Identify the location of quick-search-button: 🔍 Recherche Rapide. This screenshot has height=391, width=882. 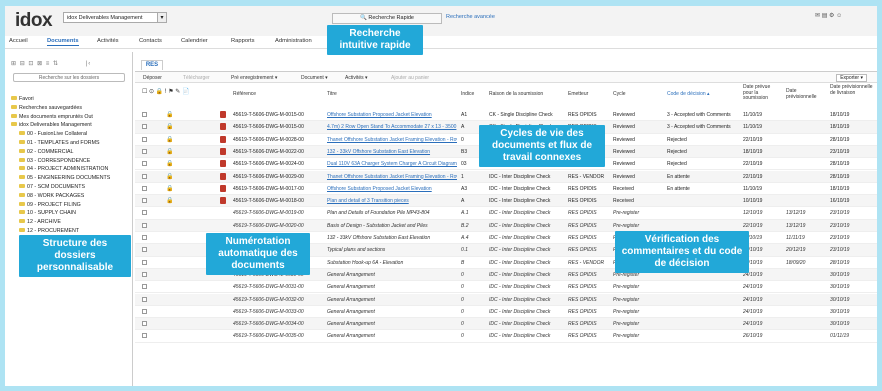
(387, 18).